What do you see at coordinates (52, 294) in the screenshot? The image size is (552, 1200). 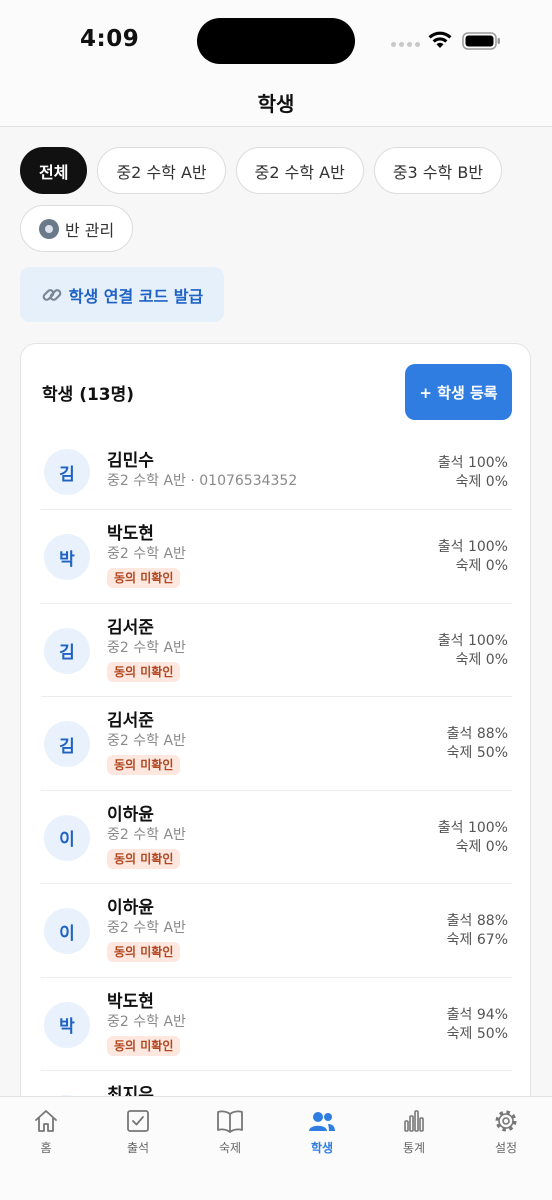 I see `link-icon` at bounding box center [52, 294].